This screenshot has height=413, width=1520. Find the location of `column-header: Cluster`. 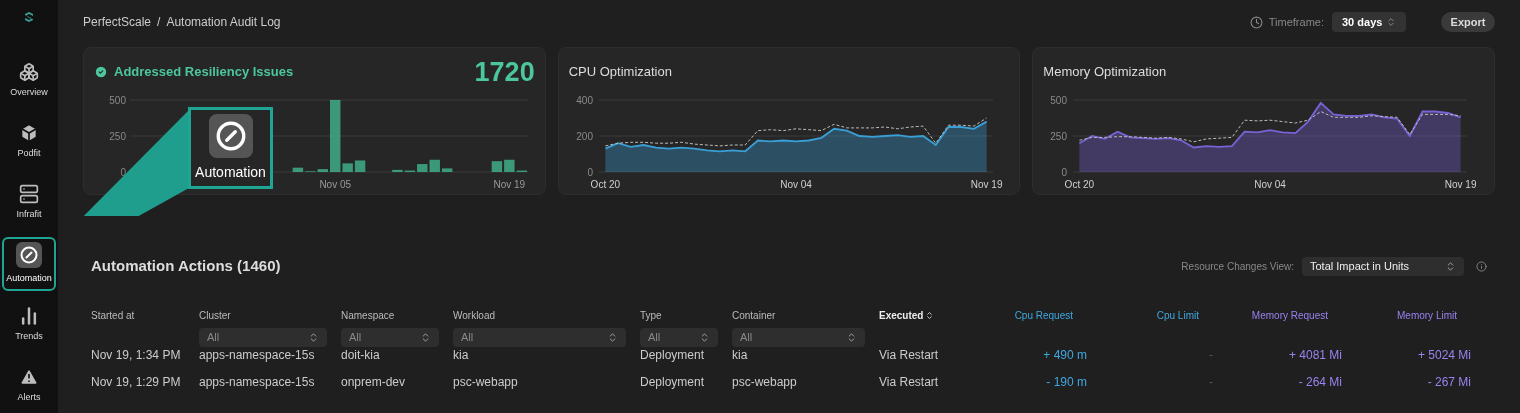

column-header: Cluster is located at coordinates (215, 315).